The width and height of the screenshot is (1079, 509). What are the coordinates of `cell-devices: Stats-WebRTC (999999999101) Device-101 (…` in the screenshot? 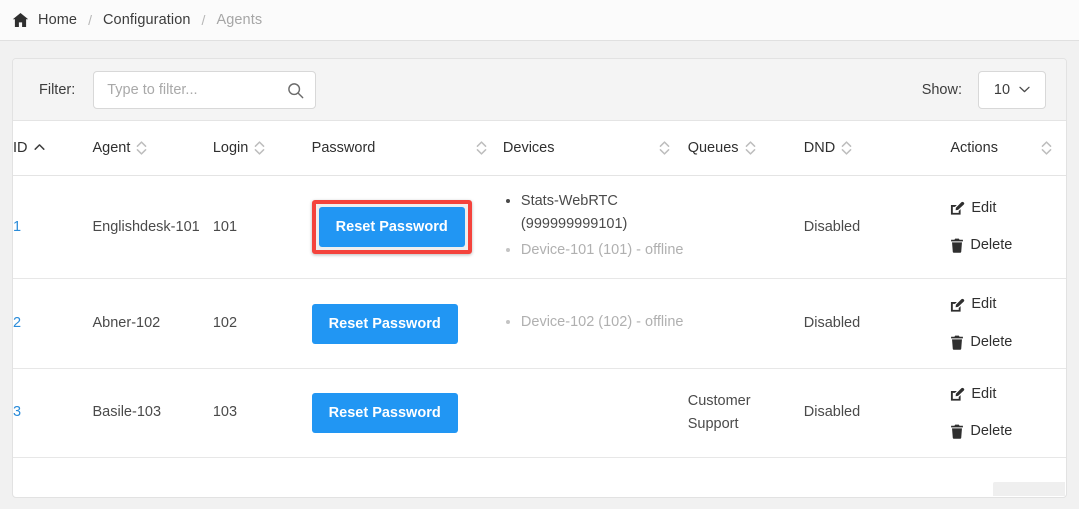 It's located at (595, 227).